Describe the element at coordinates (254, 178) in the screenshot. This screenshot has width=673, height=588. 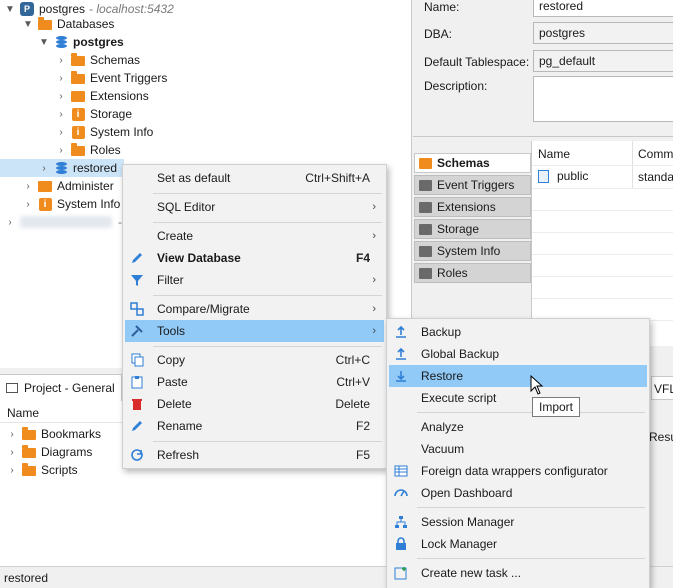
I see `menu-set-as-default: Set as default Ctrl+Shift+A` at that location.